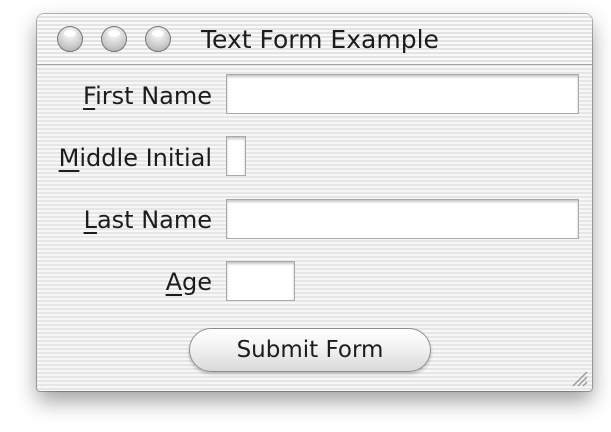 The width and height of the screenshot is (611, 432). Describe the element at coordinates (89, 96) in the screenshot. I see `first-name-mnemonic: F` at that location.